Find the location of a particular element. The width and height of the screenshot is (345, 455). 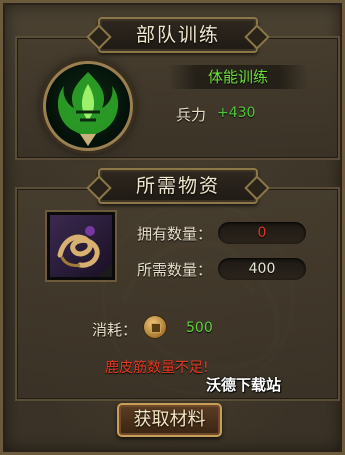

troop-stat-value: +430 is located at coordinates (236, 113).